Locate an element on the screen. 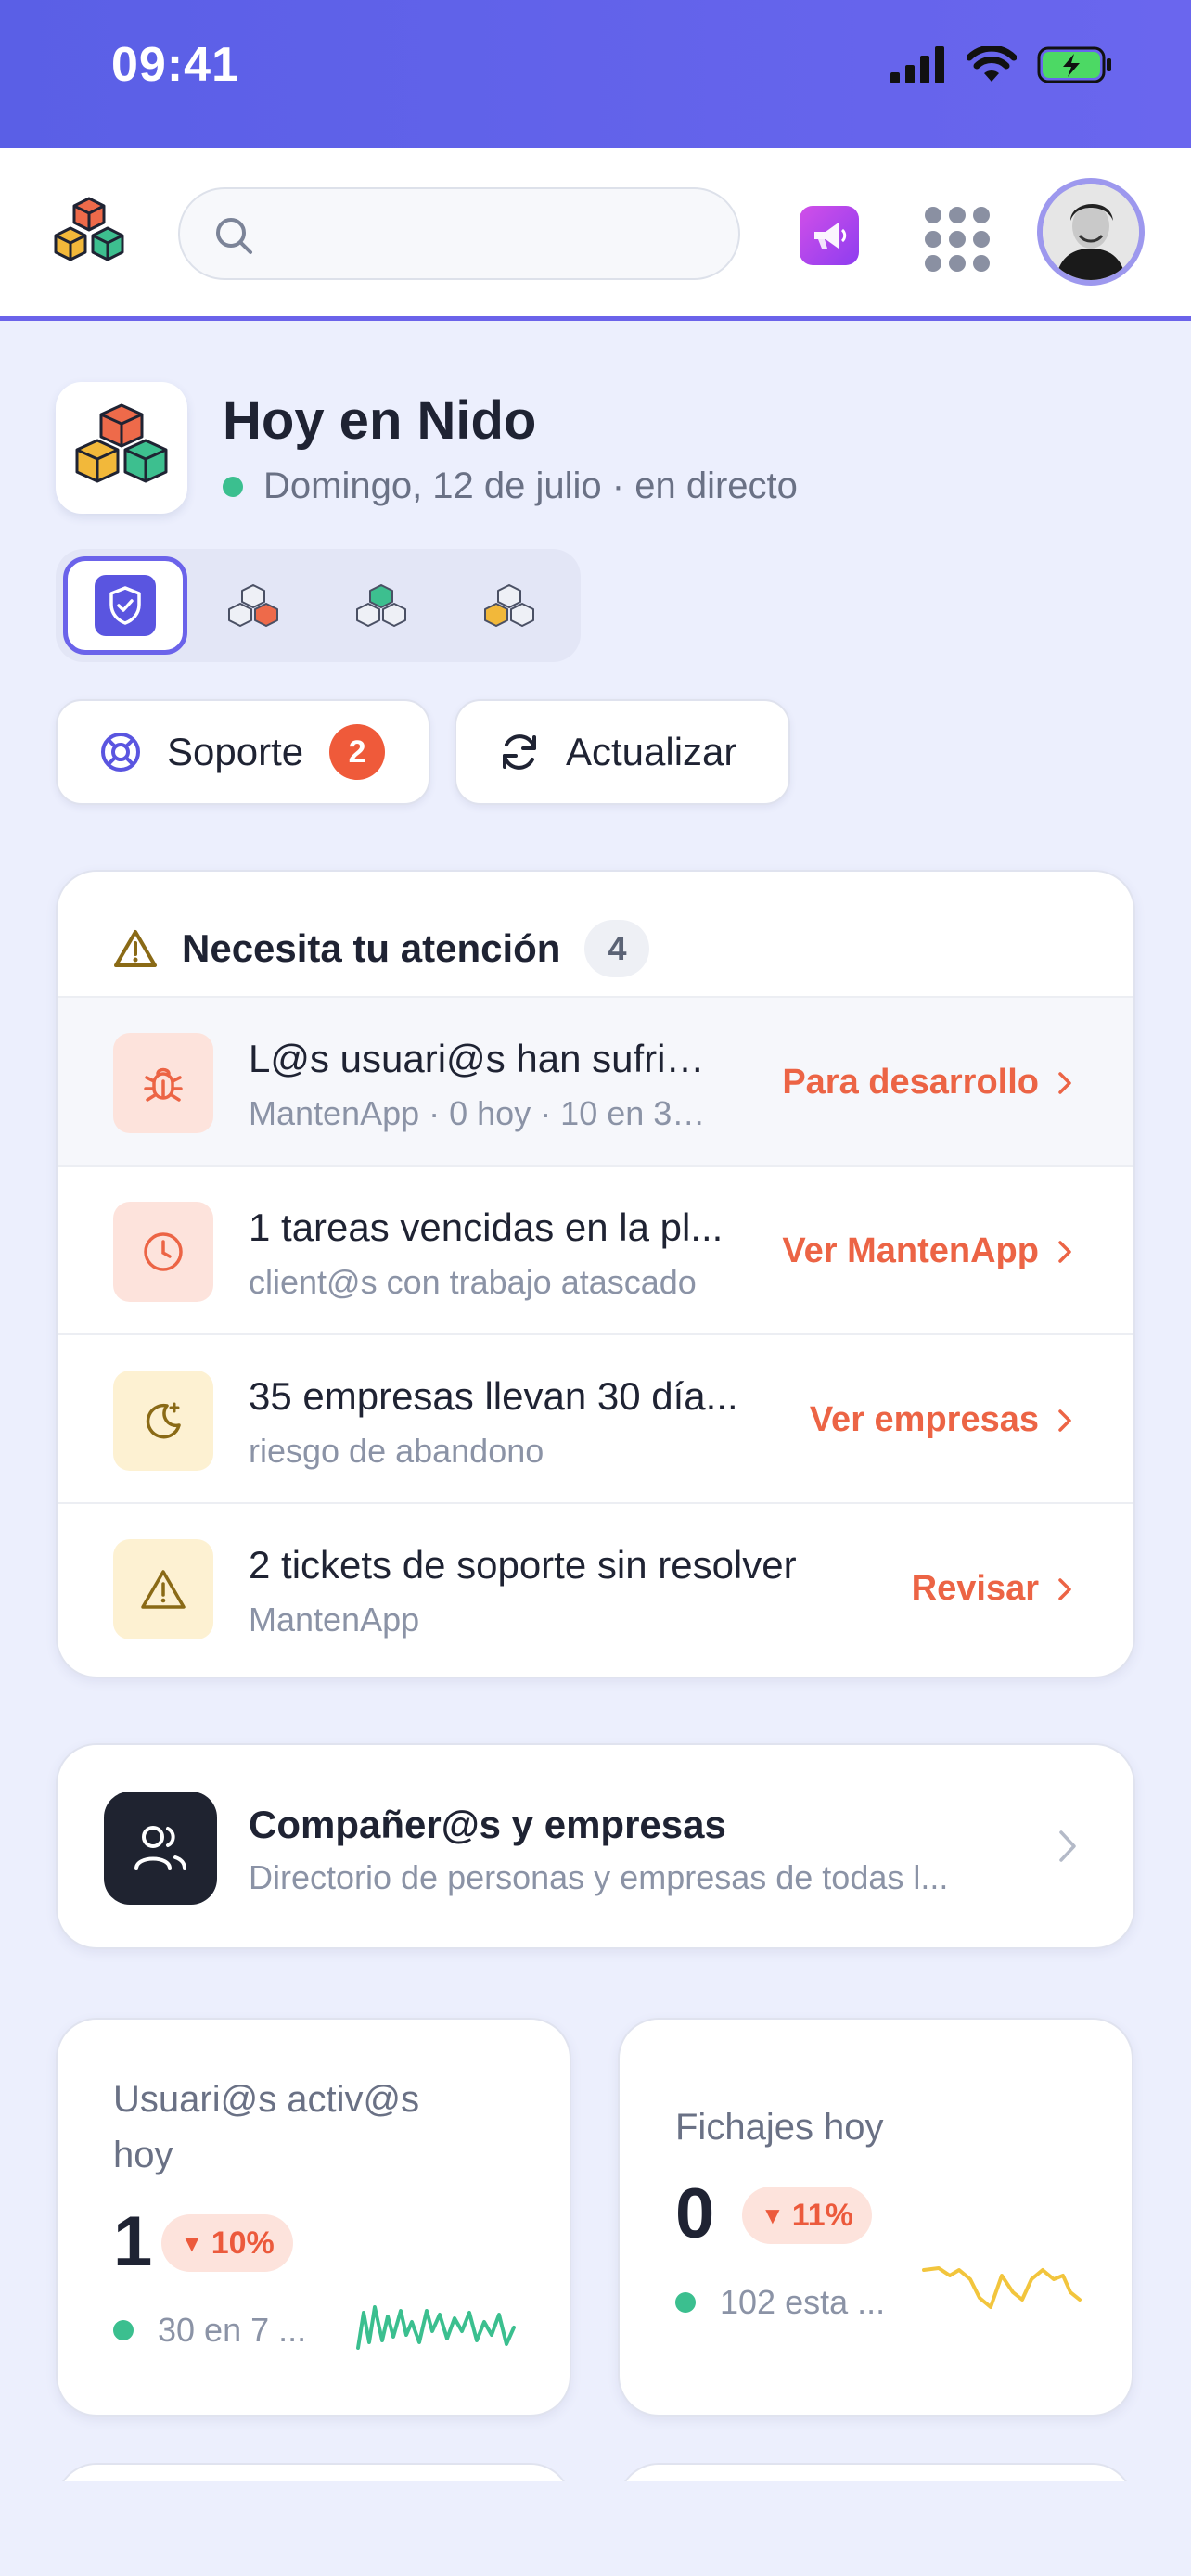 The image size is (1191, 2576). site-logo is located at coordinates (121, 448).